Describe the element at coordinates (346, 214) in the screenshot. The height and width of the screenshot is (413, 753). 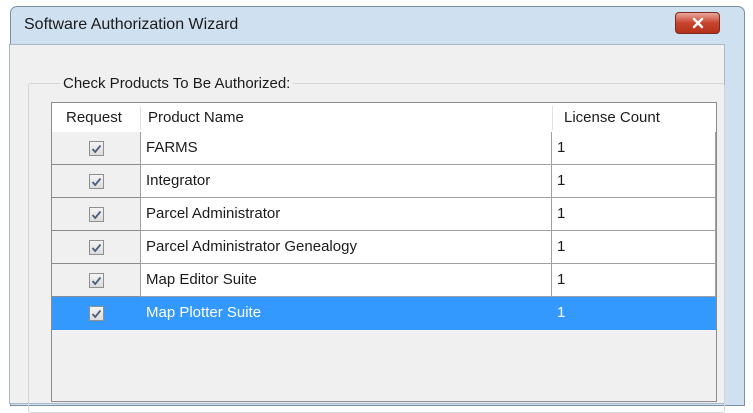
I see `product-name-cell: Parcel Administrator` at that location.